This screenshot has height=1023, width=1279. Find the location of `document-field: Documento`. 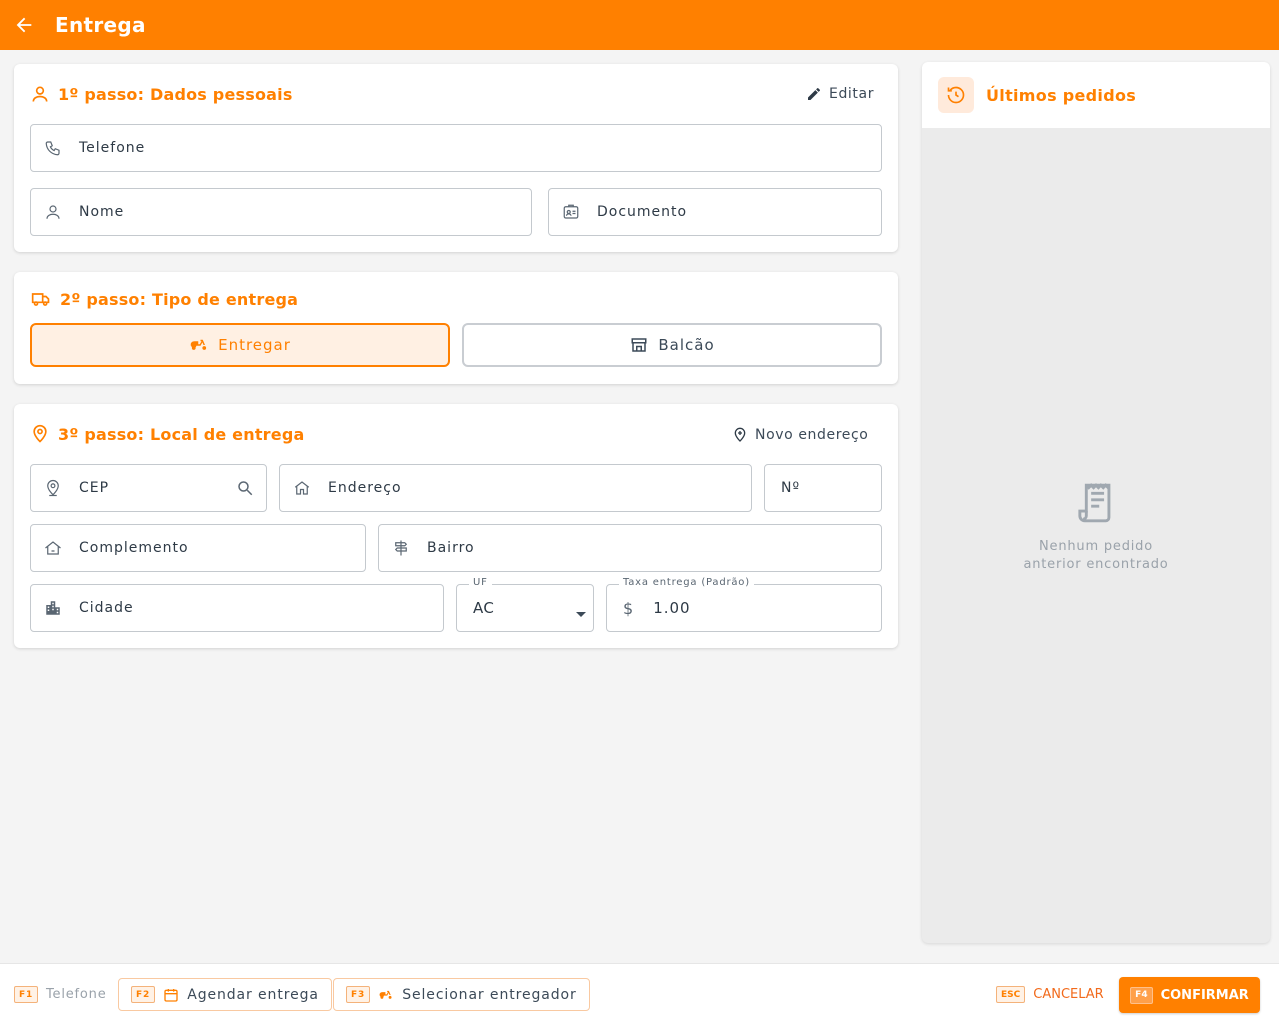

document-field: Documento is located at coordinates (715, 212).